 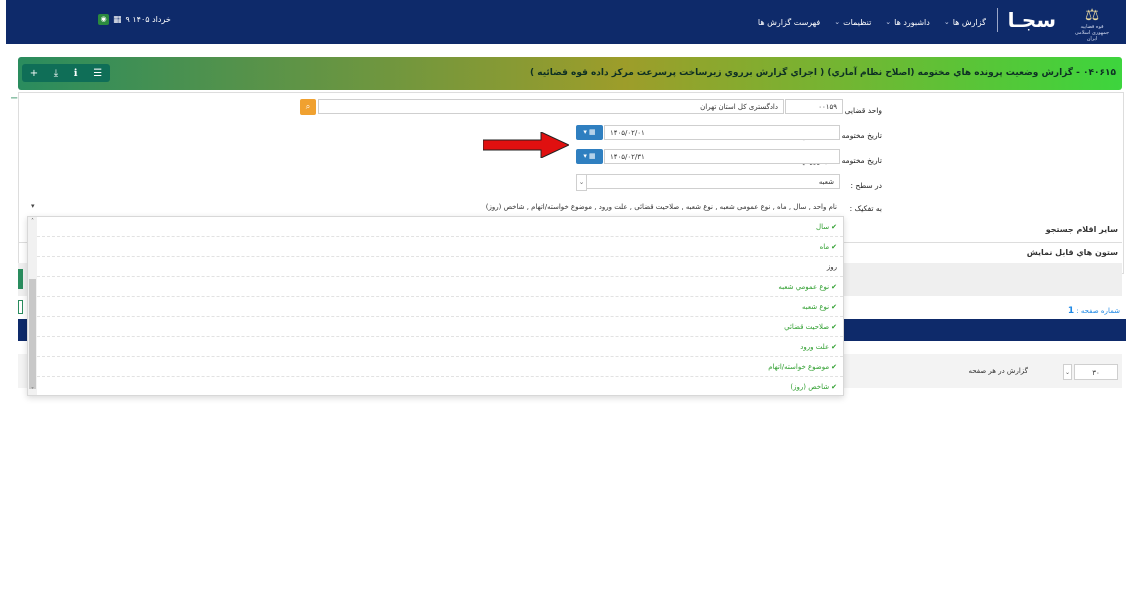 What do you see at coordinates (440, 347) in the screenshot?
I see `option-entry-reason: ✔علت ورود` at bounding box center [440, 347].